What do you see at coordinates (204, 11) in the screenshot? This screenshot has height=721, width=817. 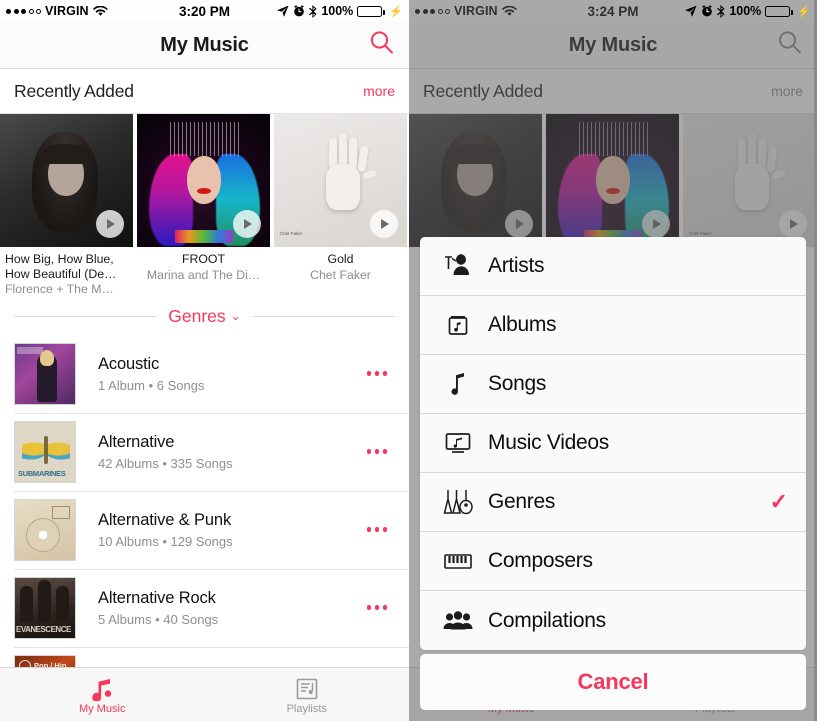 I see `status-bar: VIRGIN 3:20 PM 100% ⚡` at bounding box center [204, 11].